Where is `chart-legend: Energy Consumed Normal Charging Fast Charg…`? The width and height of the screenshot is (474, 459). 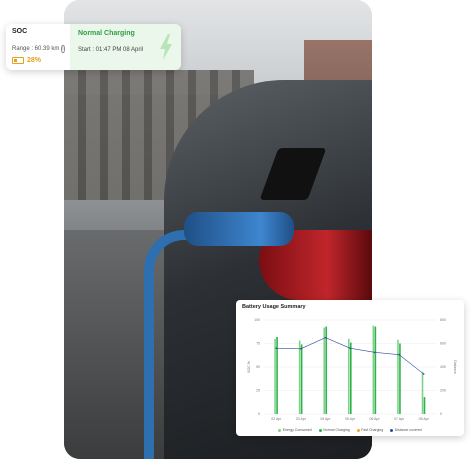
chart-legend: Energy Consumed Normal Charging Fast Charg… is located at coordinates (350, 430).